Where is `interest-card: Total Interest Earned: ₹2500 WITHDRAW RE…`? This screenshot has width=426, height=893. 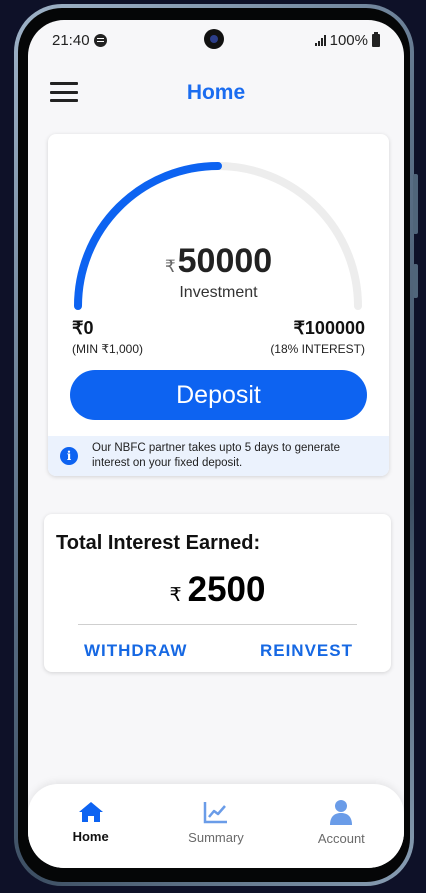
interest-card: Total Interest Earned: ₹2500 WITHDRAW RE… is located at coordinates (217, 593).